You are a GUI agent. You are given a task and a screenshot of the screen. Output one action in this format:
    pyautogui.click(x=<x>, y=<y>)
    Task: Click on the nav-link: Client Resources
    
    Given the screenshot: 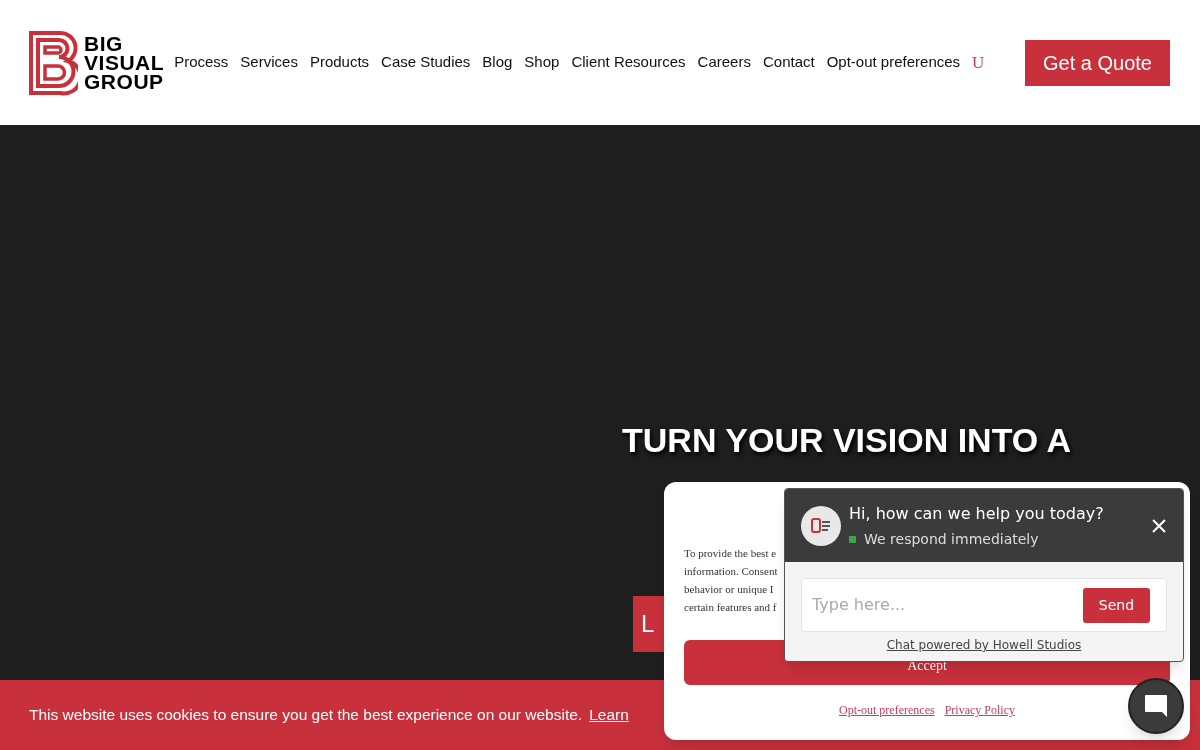 What is the action you would take?
    pyautogui.click(x=628, y=62)
    